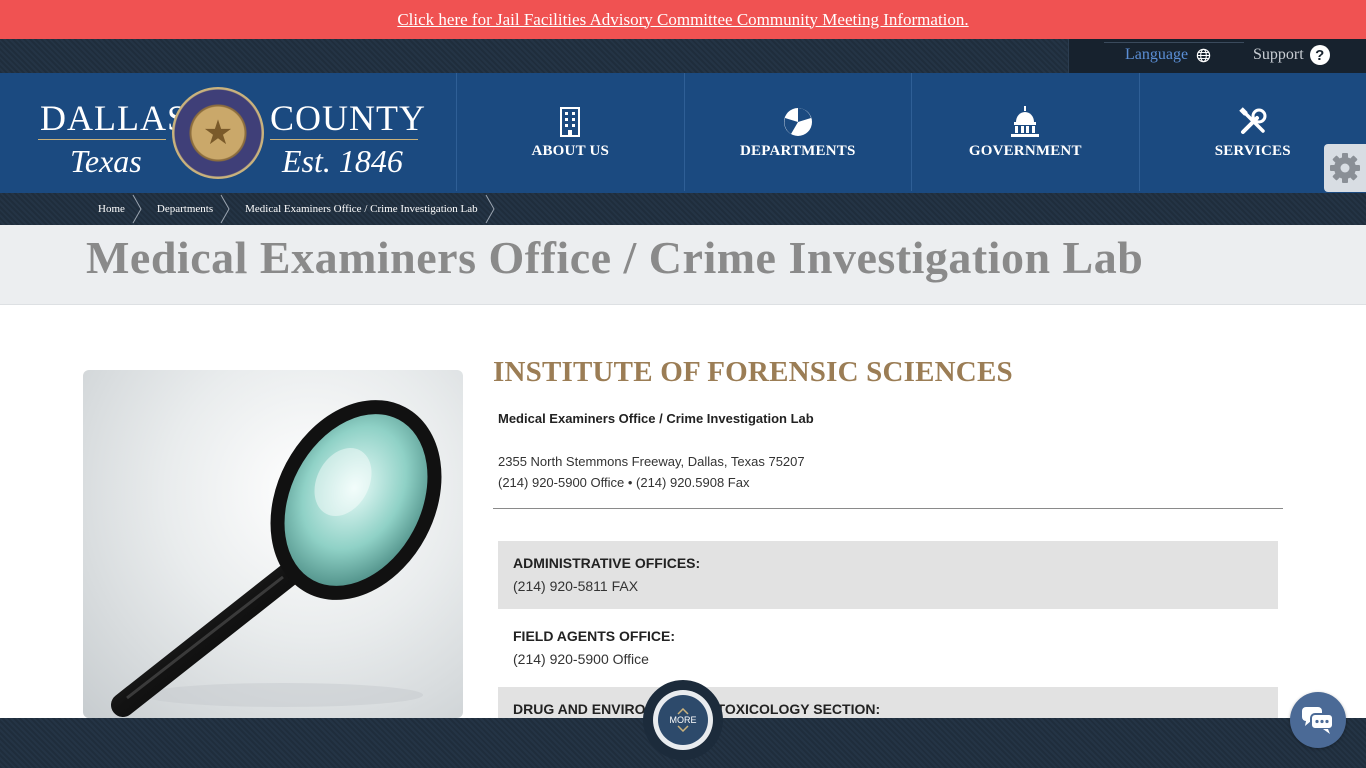 This screenshot has height=768, width=1366. Describe the element at coordinates (683, 711) in the screenshot. I see `chevron-up-icon` at that location.